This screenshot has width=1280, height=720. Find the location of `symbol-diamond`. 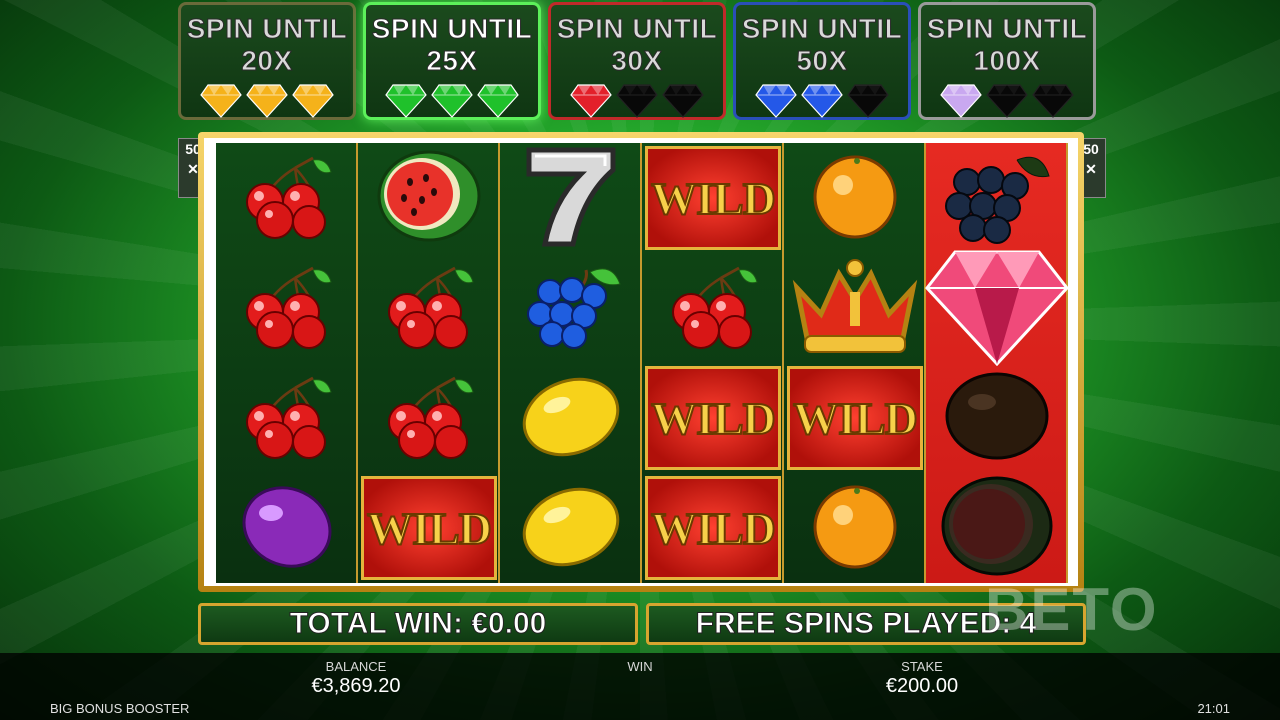

symbol-diamond is located at coordinates (997, 308).